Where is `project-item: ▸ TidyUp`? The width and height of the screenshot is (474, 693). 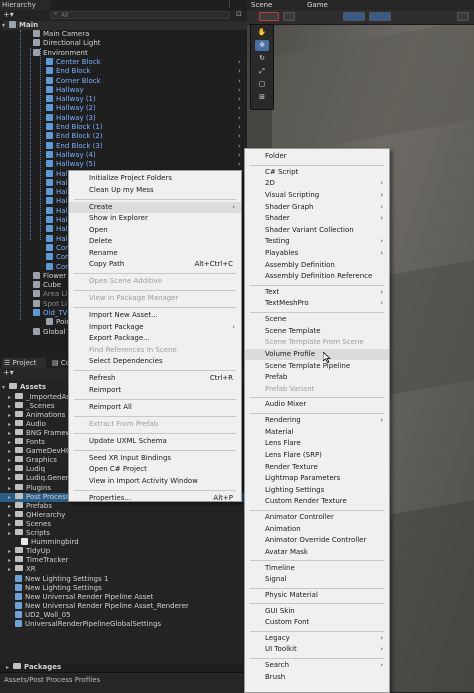 project-item: ▸ TidyUp is located at coordinates (123, 551).